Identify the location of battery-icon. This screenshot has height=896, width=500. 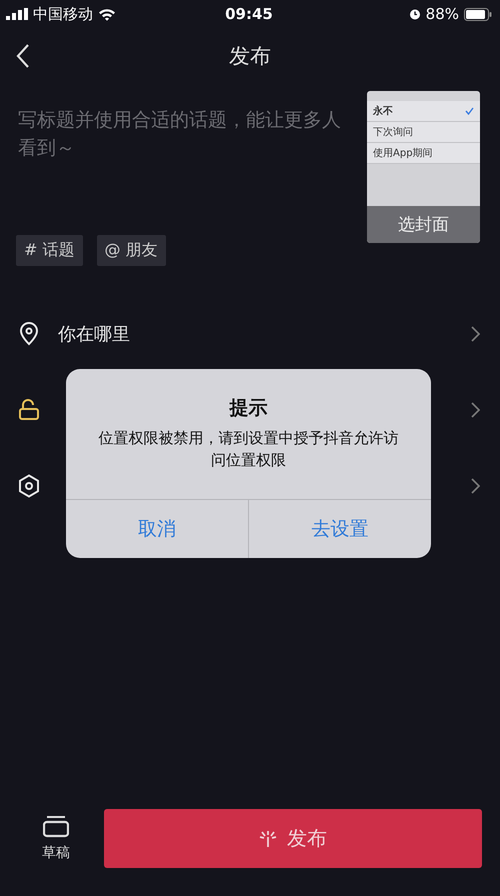
(478, 14).